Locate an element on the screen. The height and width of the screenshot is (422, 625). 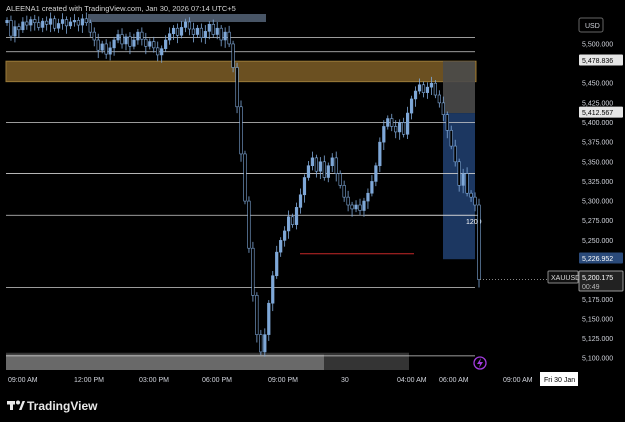
price-tick-label: 5,325.000 is located at coordinates (597, 182).